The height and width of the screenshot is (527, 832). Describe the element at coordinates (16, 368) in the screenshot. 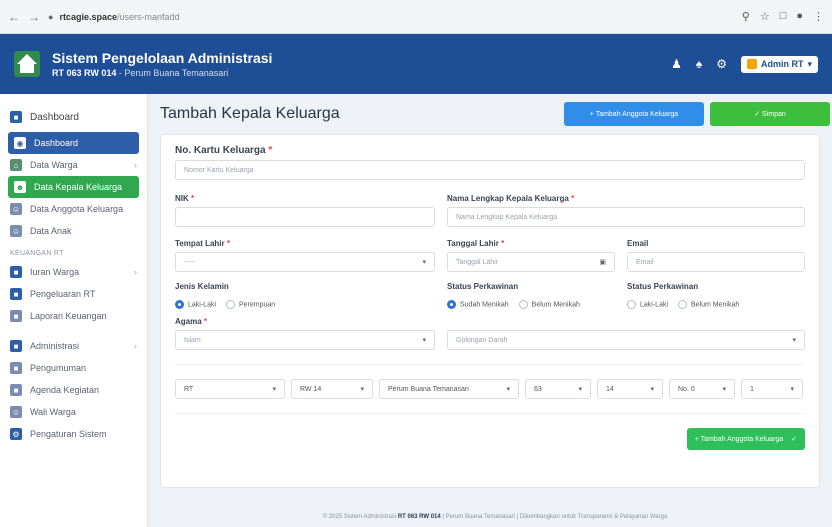

I see `megaphone-icon: ■` at that location.